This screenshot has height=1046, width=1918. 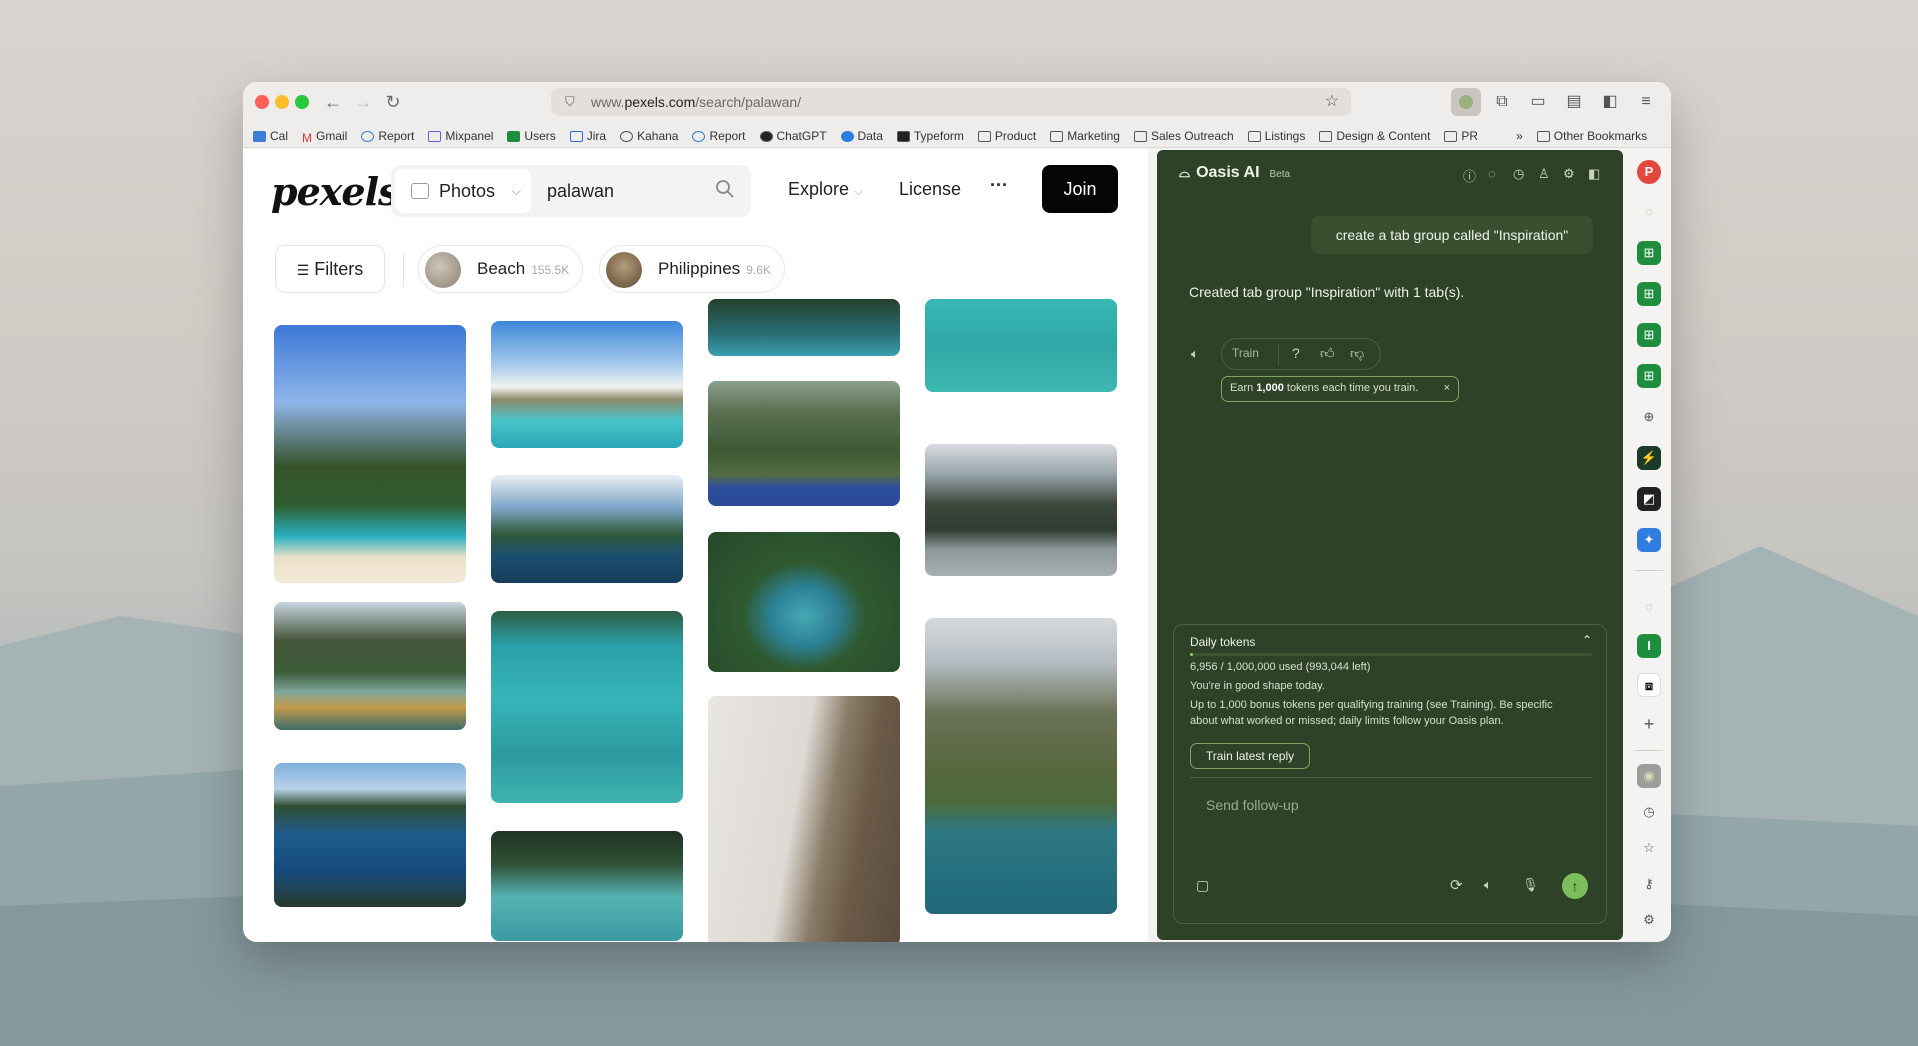 What do you see at coordinates (692, 269) in the screenshot?
I see `chip-philippines: Philippines 9.6K` at bounding box center [692, 269].